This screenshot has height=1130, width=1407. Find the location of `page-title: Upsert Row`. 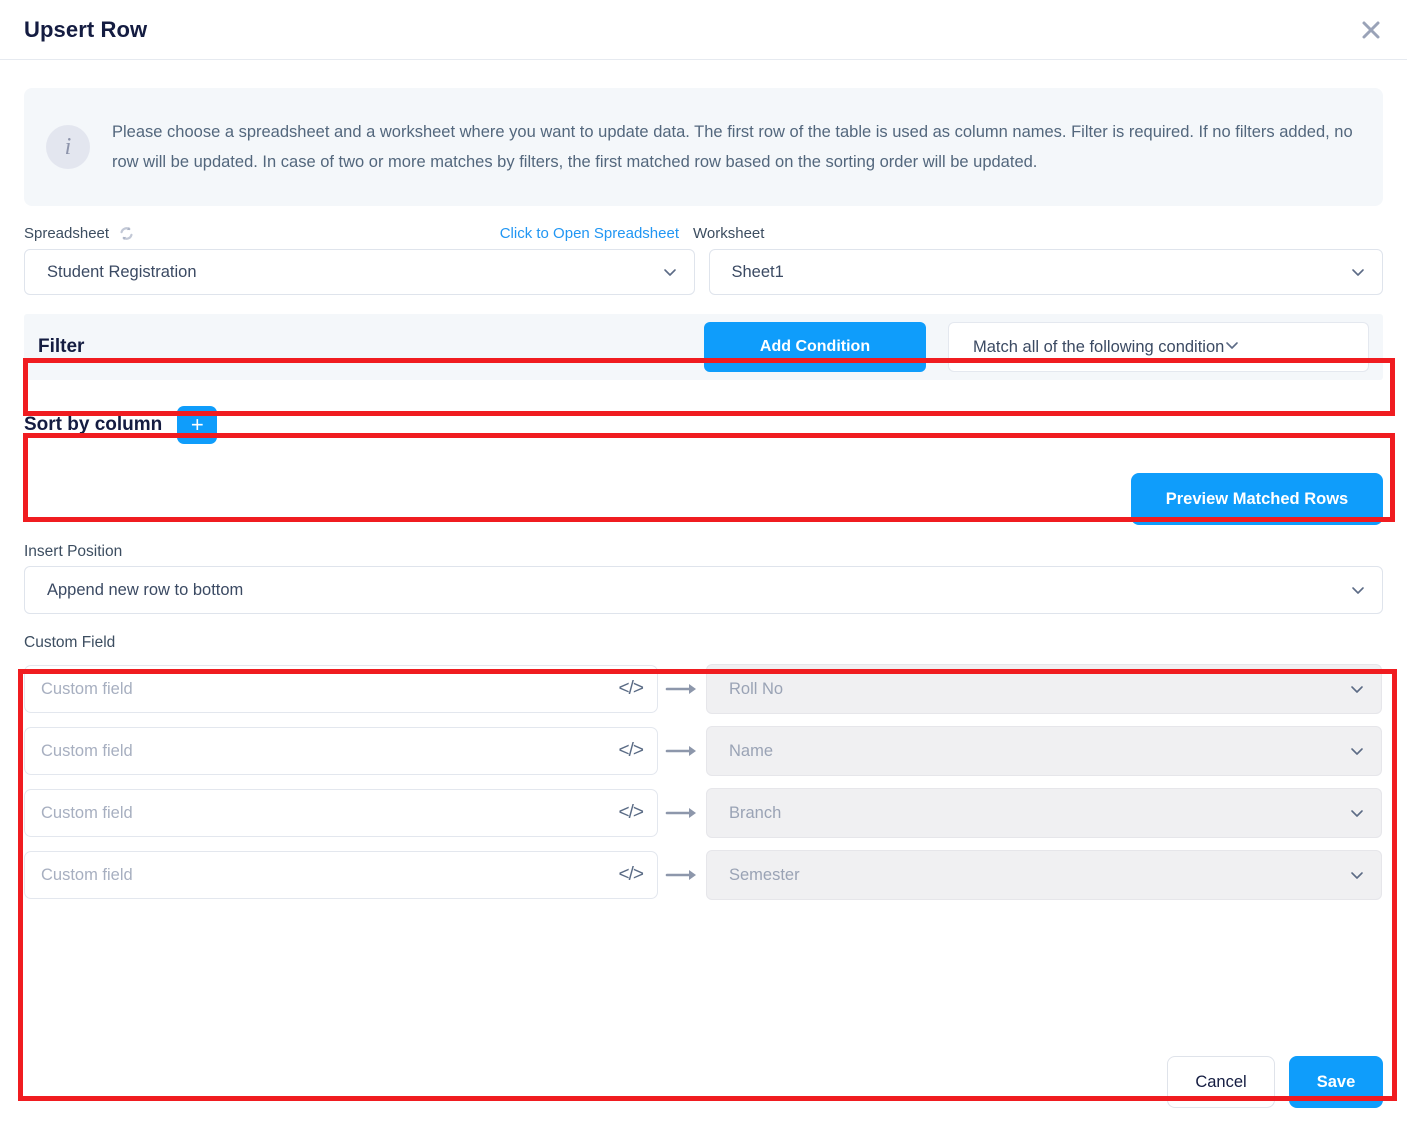

page-title: Upsert Row is located at coordinates (86, 29).